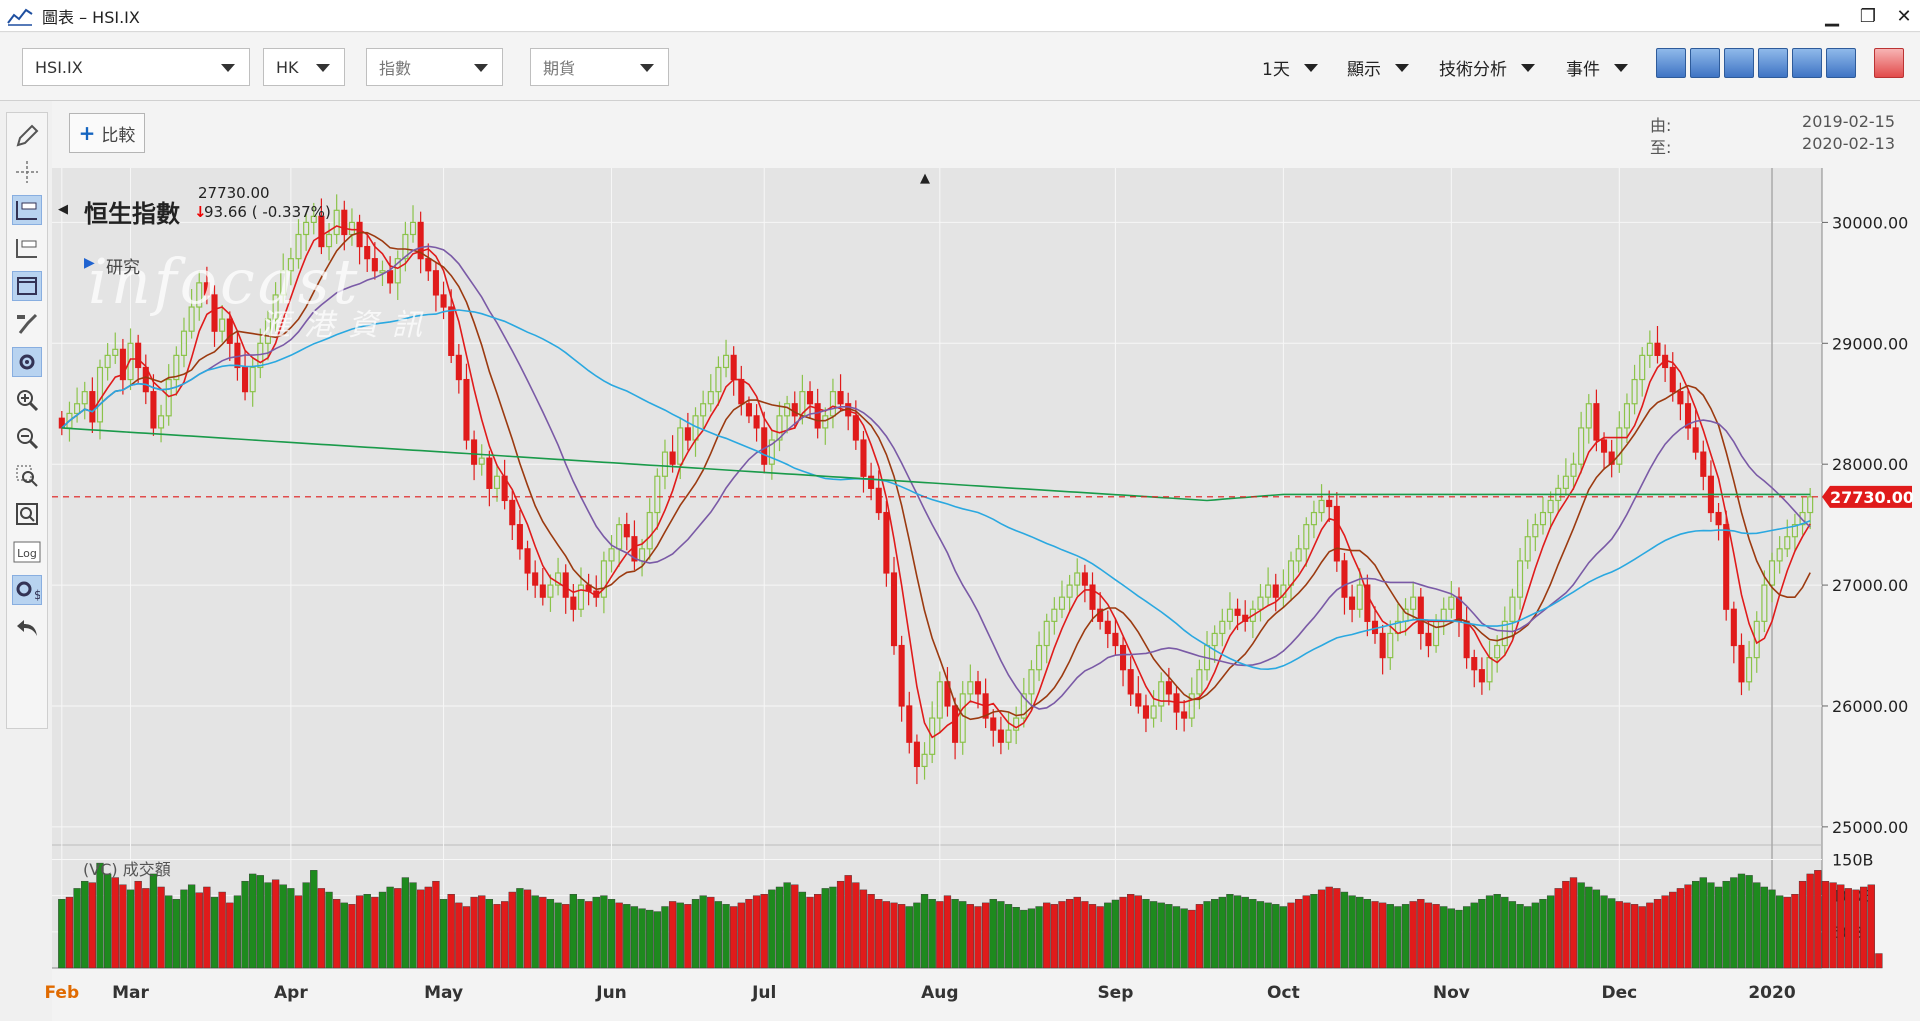 This screenshot has width=1920, height=1021. I want to click on research-link: ▶ 研究, so click(112, 265).